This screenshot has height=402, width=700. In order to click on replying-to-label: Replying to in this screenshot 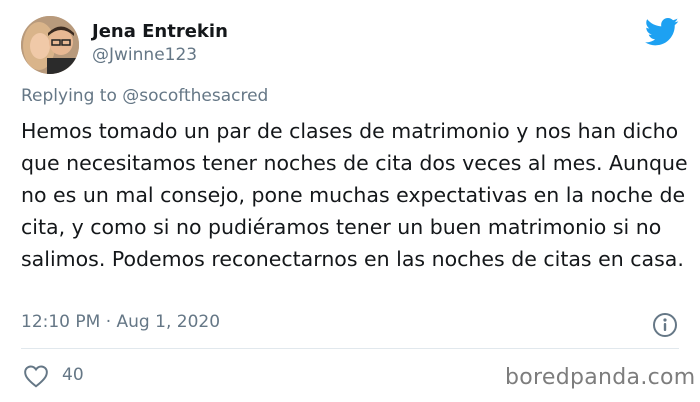, I will do `click(72, 96)`.